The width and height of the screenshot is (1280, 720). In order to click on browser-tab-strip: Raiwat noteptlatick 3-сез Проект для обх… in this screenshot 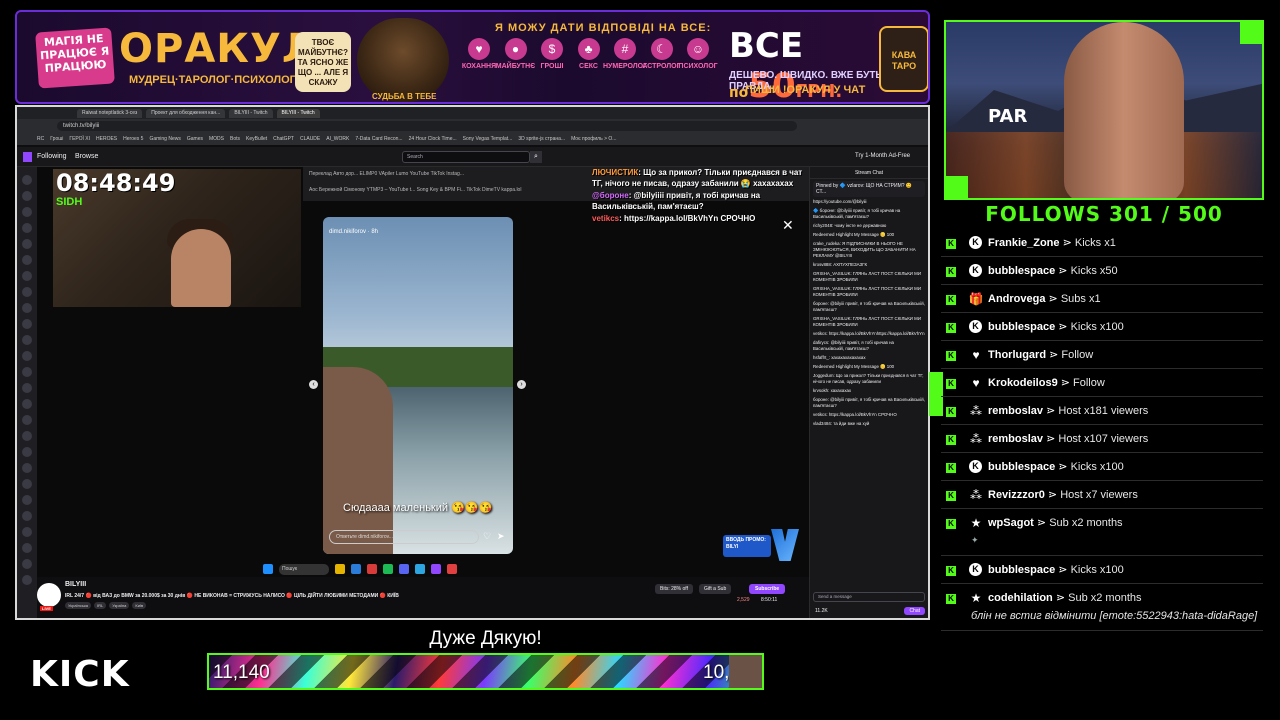, I will do `click(472, 113)`.